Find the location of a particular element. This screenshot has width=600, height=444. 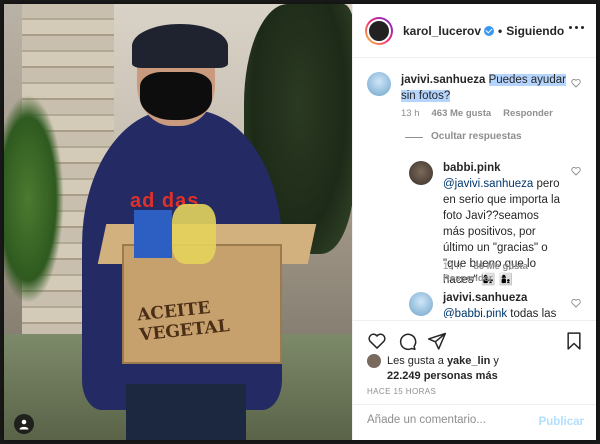

author-name-row: karol_lucerov • Siguiendo is located at coordinates (483, 31).